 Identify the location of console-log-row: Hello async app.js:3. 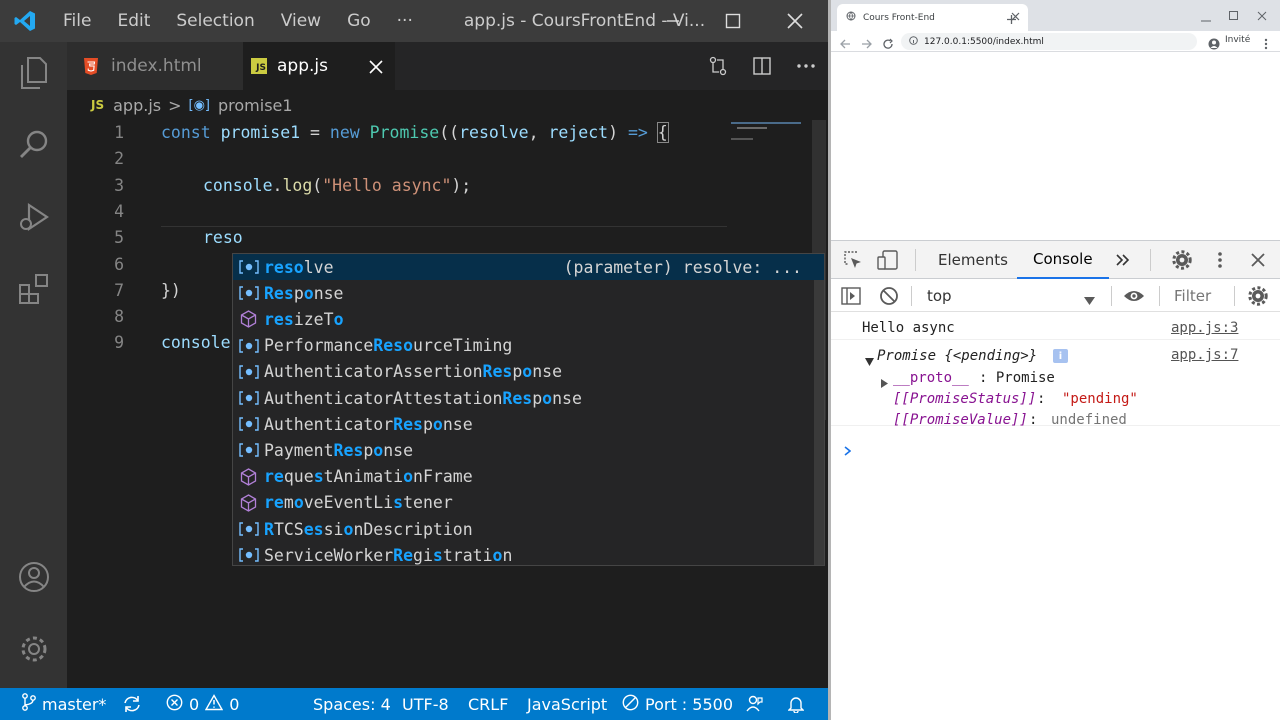
(1055, 328).